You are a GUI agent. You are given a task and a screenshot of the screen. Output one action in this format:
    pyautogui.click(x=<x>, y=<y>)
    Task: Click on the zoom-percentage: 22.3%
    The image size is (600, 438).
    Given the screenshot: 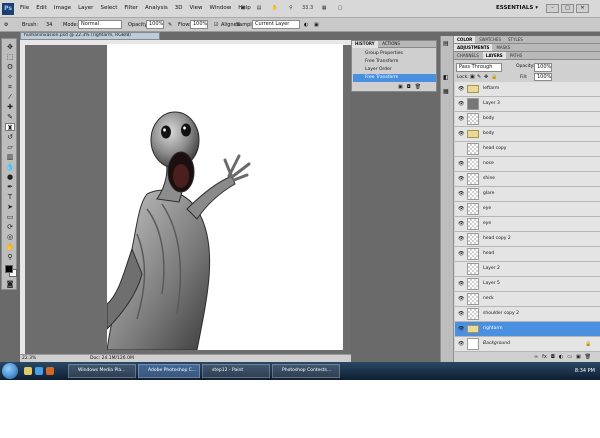 What is the action you would take?
    pyautogui.click(x=29, y=358)
    